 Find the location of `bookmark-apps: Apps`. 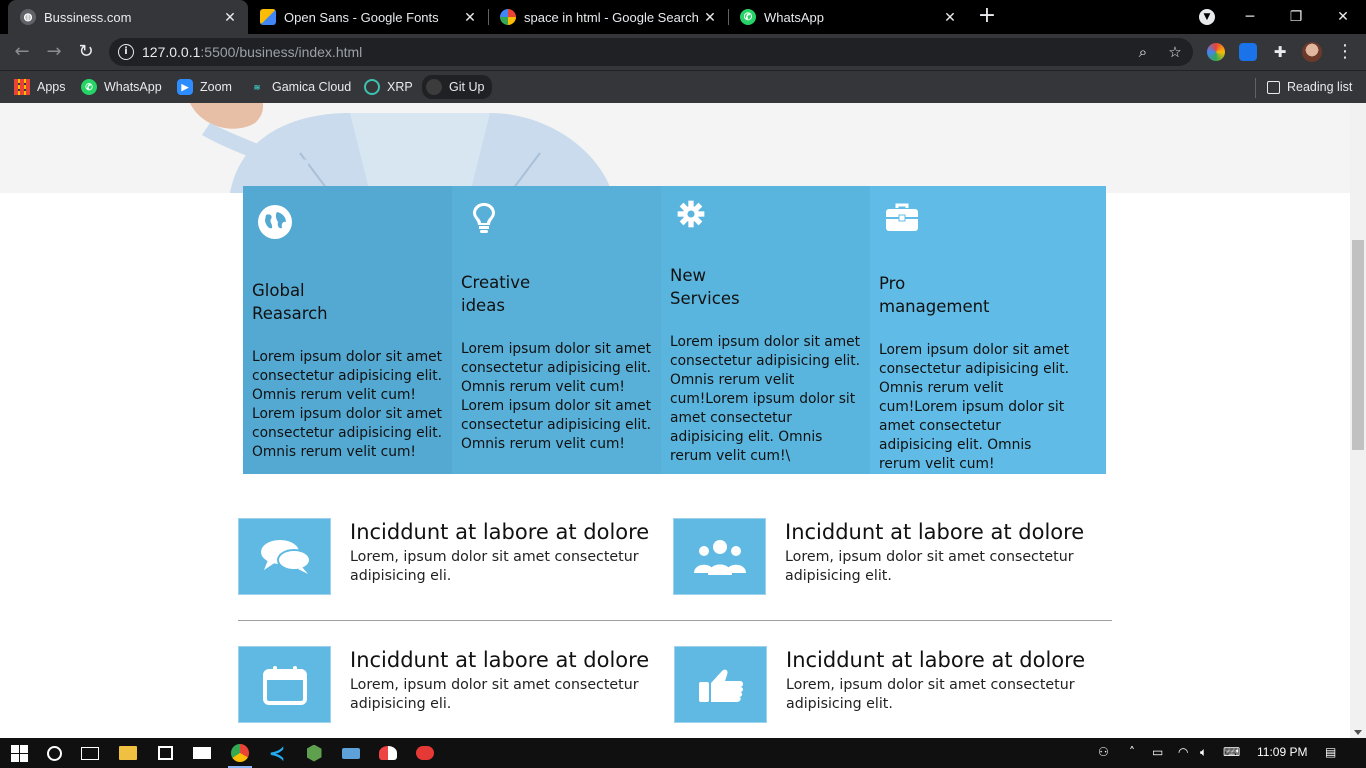

bookmark-apps: Apps is located at coordinates (40, 87).